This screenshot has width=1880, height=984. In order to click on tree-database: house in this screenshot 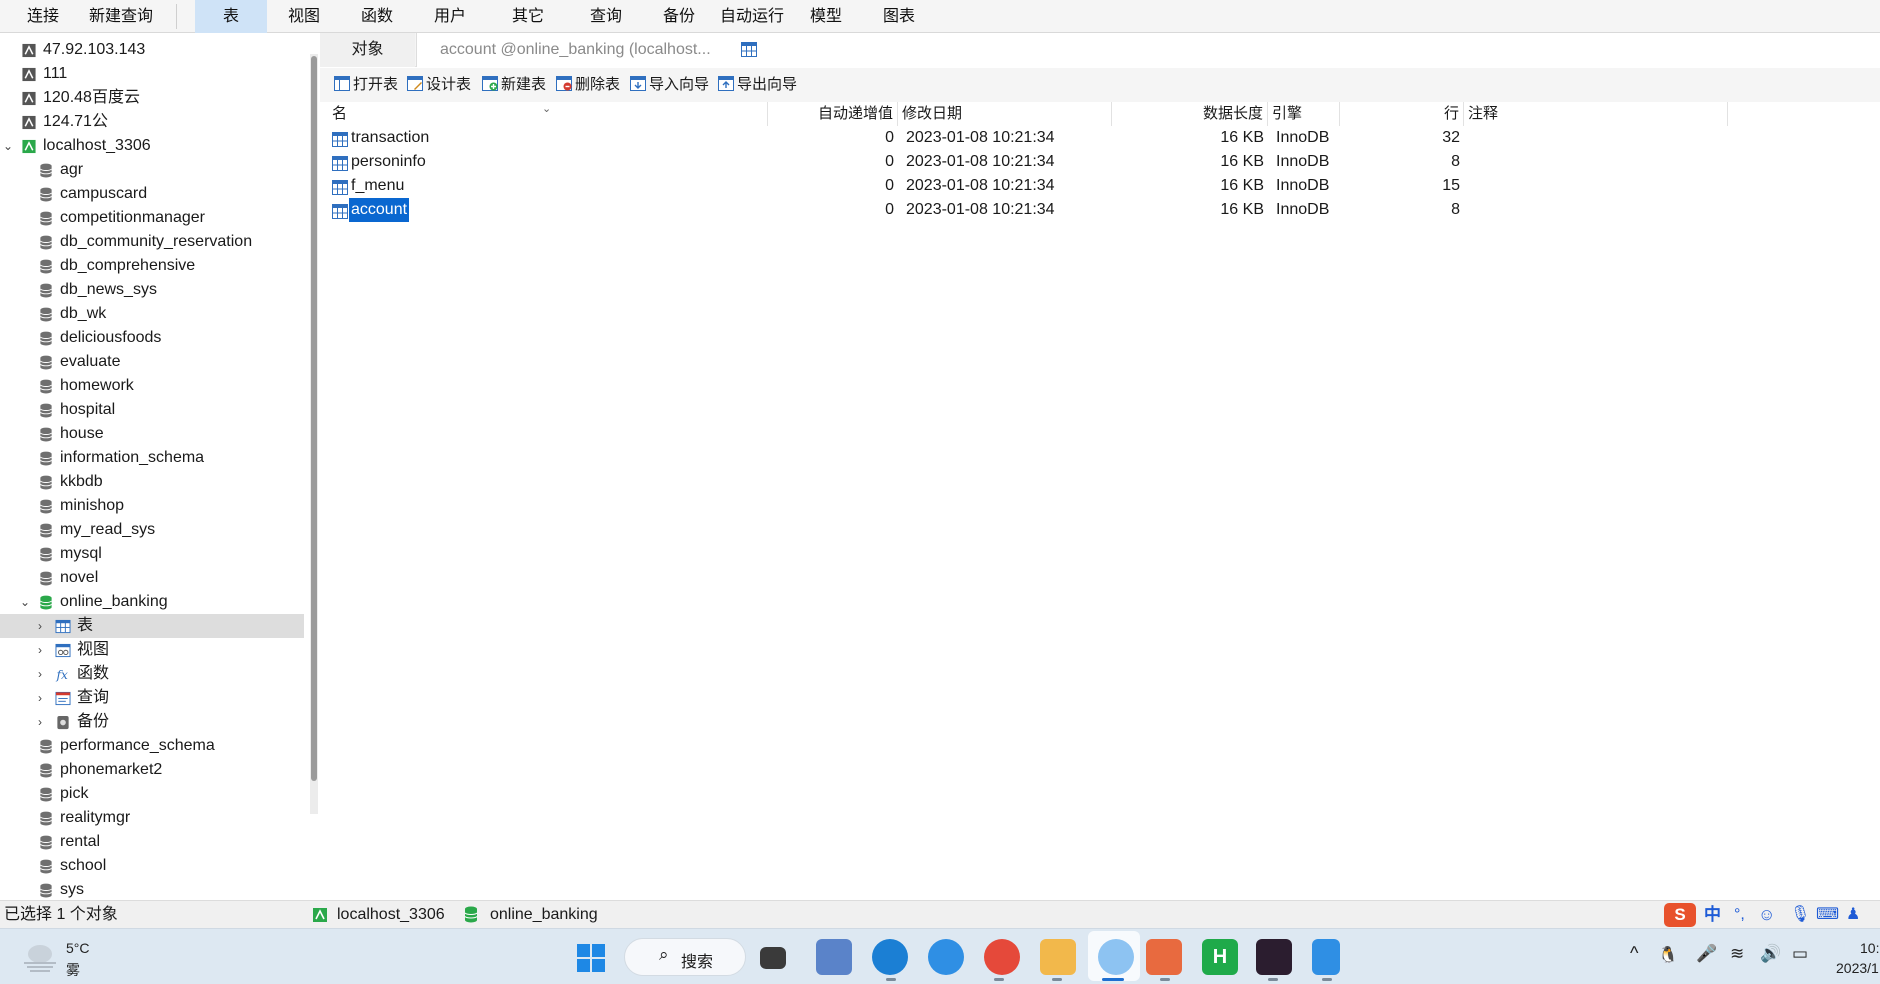, I will do `click(152, 434)`.